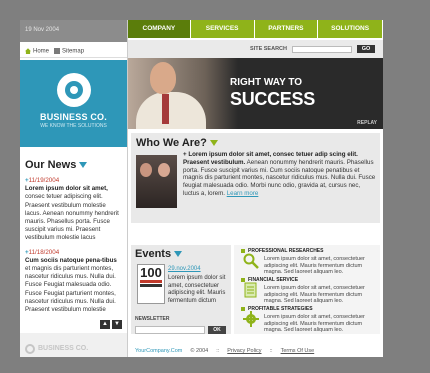  What do you see at coordinates (171, 110) in the screenshot?
I see `banner-person-body` at bounding box center [171, 110].